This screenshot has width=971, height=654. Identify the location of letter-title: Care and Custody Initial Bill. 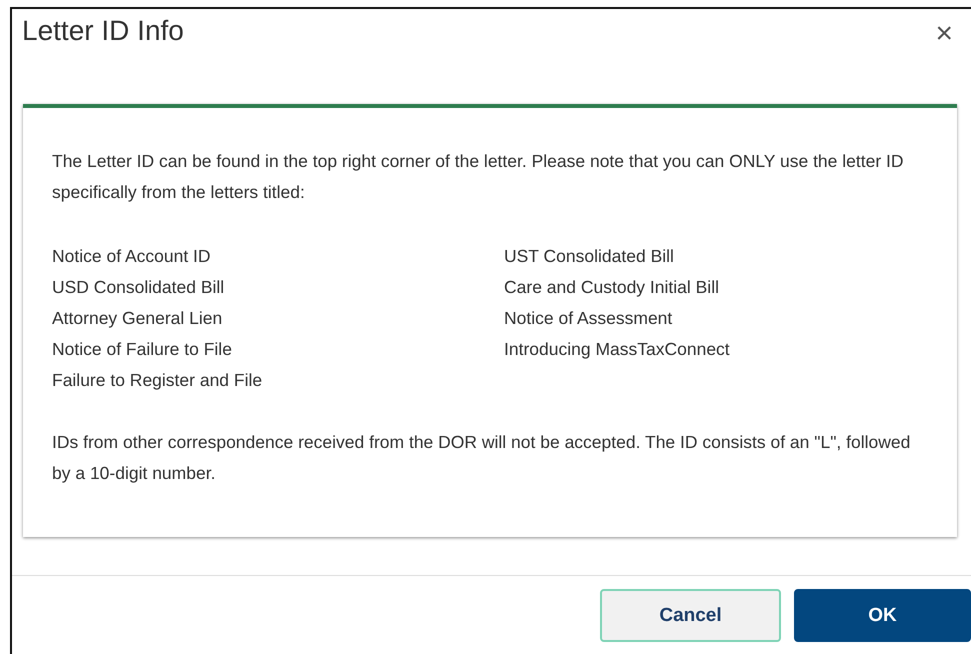
(612, 287).